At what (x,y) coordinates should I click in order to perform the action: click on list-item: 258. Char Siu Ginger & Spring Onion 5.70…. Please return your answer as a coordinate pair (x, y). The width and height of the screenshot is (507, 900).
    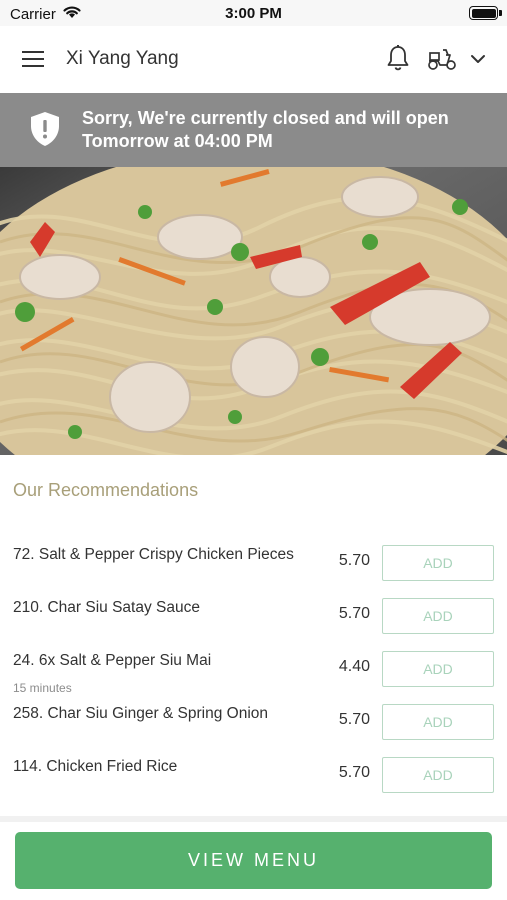
    Looking at the image, I should click on (253, 720).